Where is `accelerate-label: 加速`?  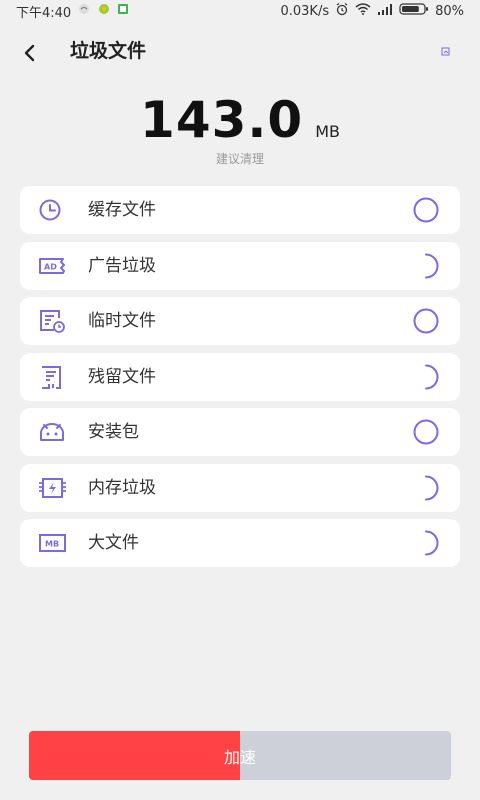
accelerate-label: 加速 is located at coordinates (239, 757).